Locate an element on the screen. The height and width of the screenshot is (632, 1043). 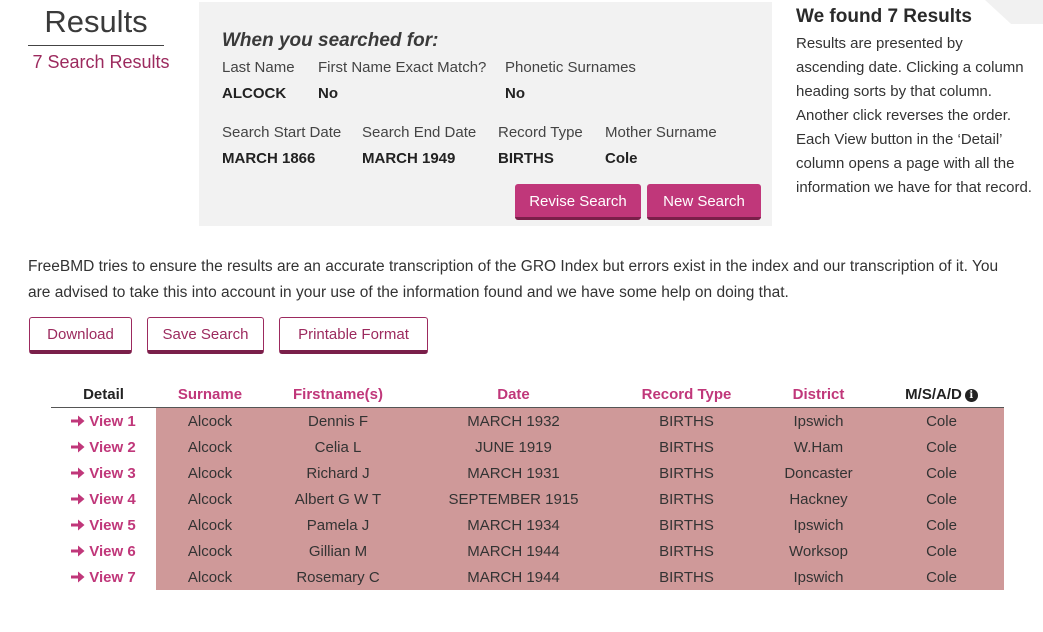
view-link-label: View 6 is located at coordinates (112, 551).